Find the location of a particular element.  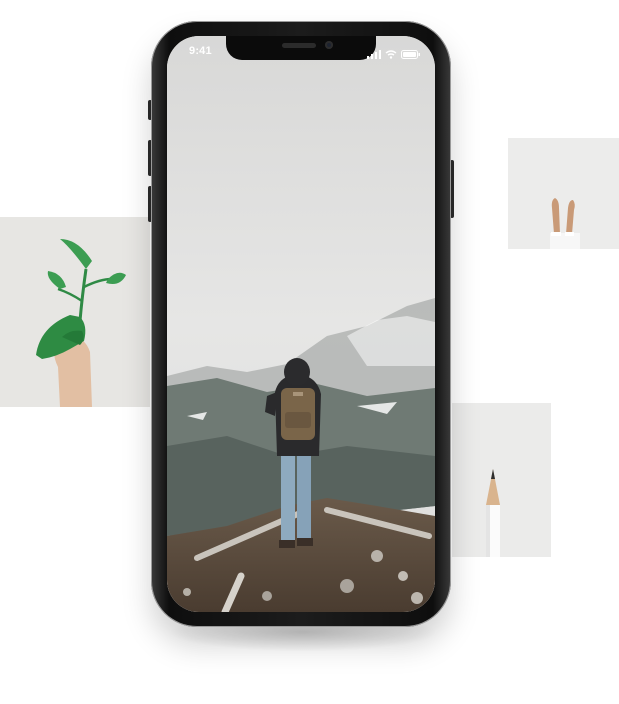

wifi-icon is located at coordinates (391, 55).